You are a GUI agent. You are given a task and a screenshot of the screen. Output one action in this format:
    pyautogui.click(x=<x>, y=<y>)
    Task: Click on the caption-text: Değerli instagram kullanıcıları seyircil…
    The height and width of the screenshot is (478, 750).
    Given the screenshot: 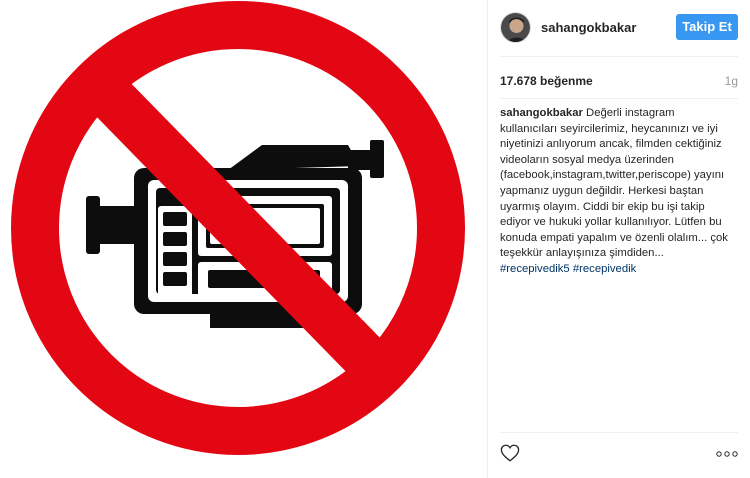 What is the action you would take?
    pyautogui.click(x=614, y=183)
    